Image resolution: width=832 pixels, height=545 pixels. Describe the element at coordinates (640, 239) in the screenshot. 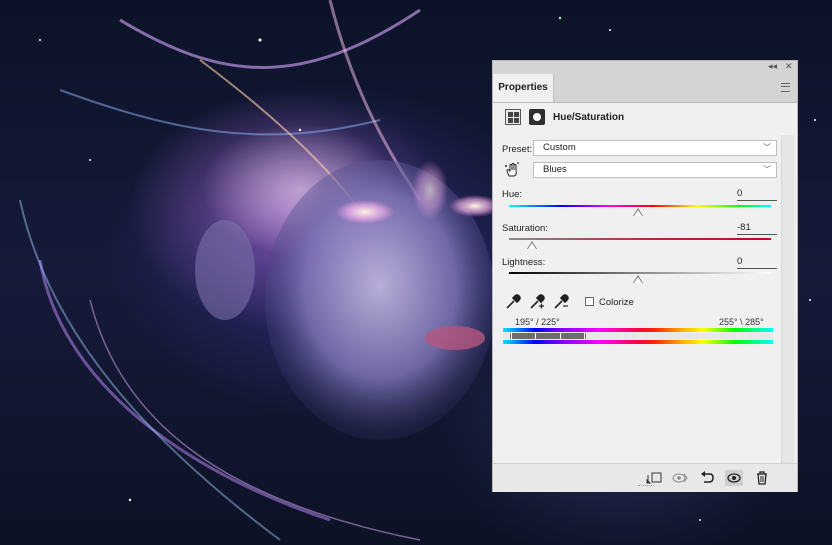

I see `saturation-slider-track` at that location.